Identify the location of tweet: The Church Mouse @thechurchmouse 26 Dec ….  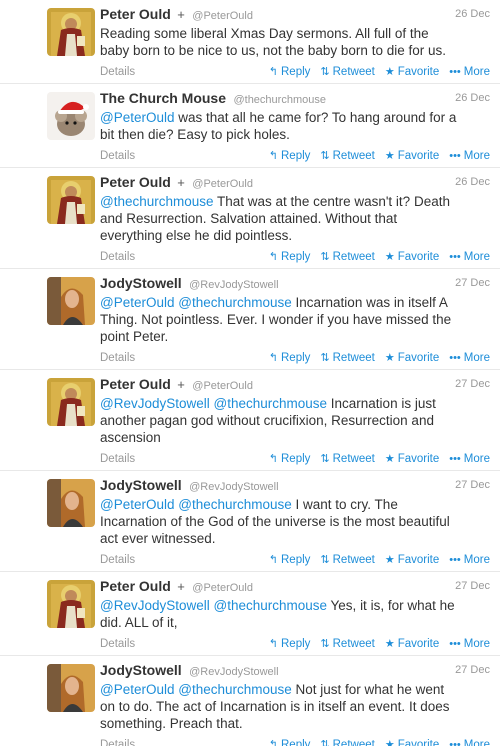
(250, 126).